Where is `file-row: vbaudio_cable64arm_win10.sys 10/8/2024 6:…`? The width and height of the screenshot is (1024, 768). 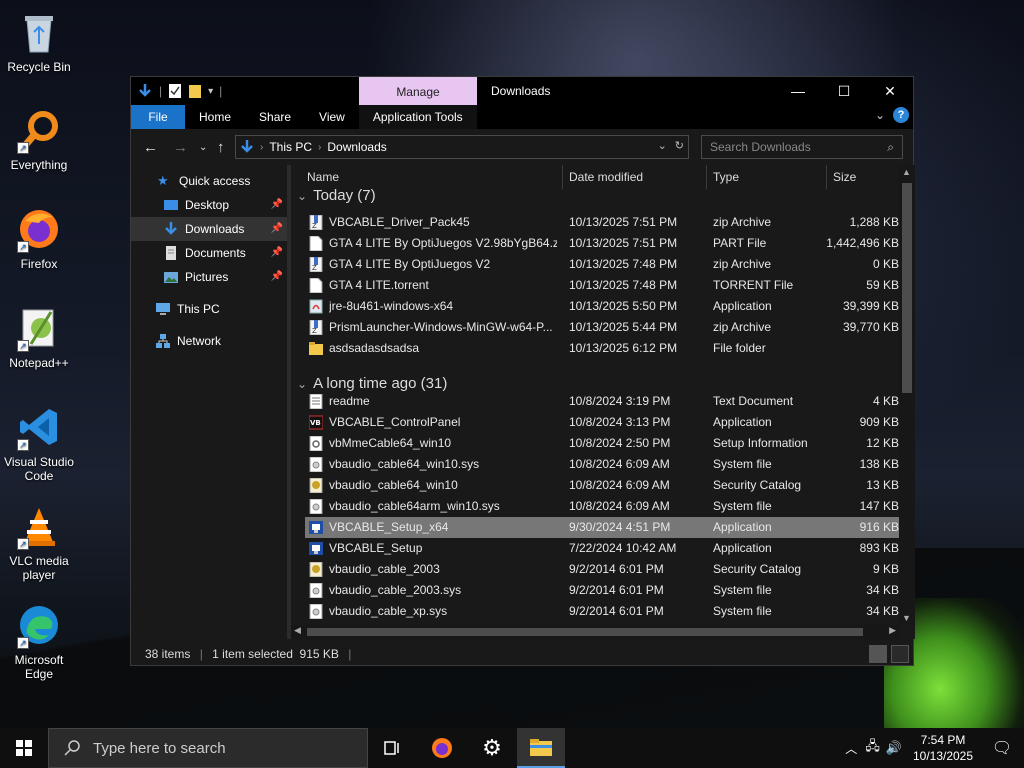
file-row: vbaudio_cable64arm_win10.sys 10/8/2024 6:… is located at coordinates (602, 506).